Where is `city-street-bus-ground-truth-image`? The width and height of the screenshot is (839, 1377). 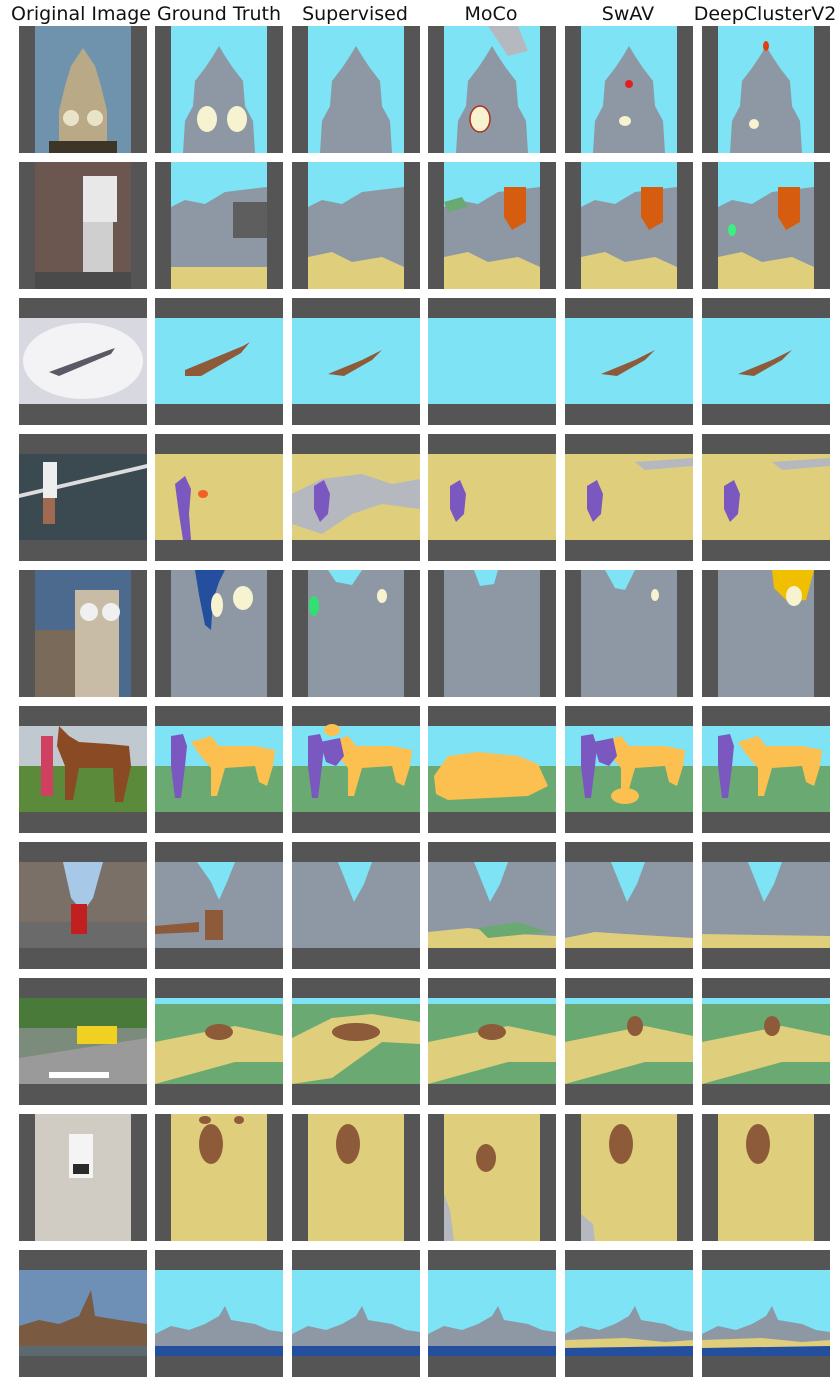 city-street-bus-ground-truth-image is located at coordinates (219, 905).